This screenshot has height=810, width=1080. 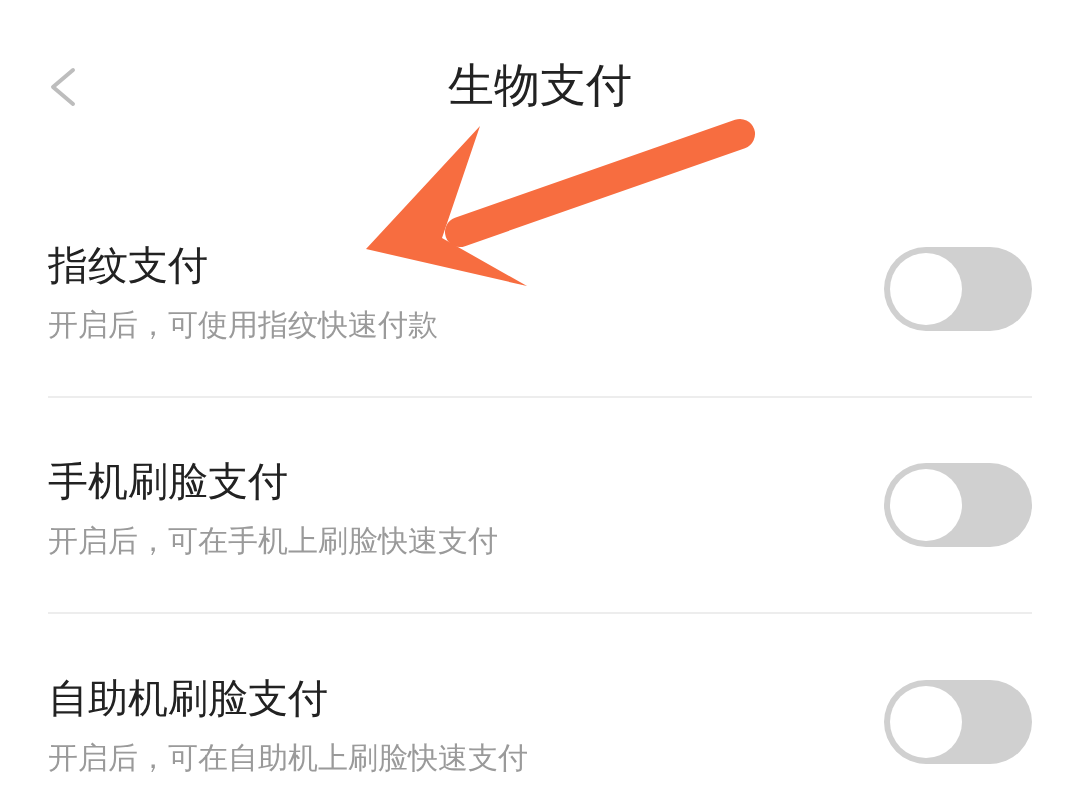 I want to click on setting-label: 手机刷脸支付, so click(x=168, y=481).